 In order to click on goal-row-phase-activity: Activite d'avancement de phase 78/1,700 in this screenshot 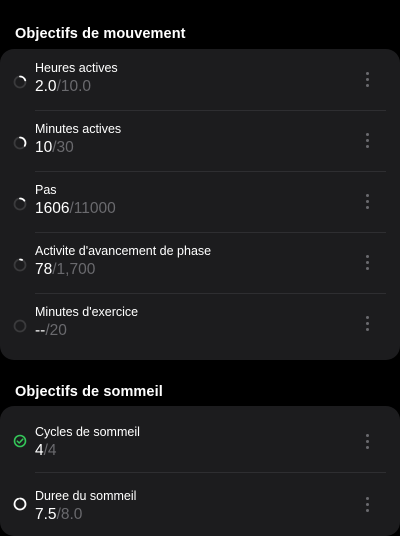, I will do `click(200, 262)`.